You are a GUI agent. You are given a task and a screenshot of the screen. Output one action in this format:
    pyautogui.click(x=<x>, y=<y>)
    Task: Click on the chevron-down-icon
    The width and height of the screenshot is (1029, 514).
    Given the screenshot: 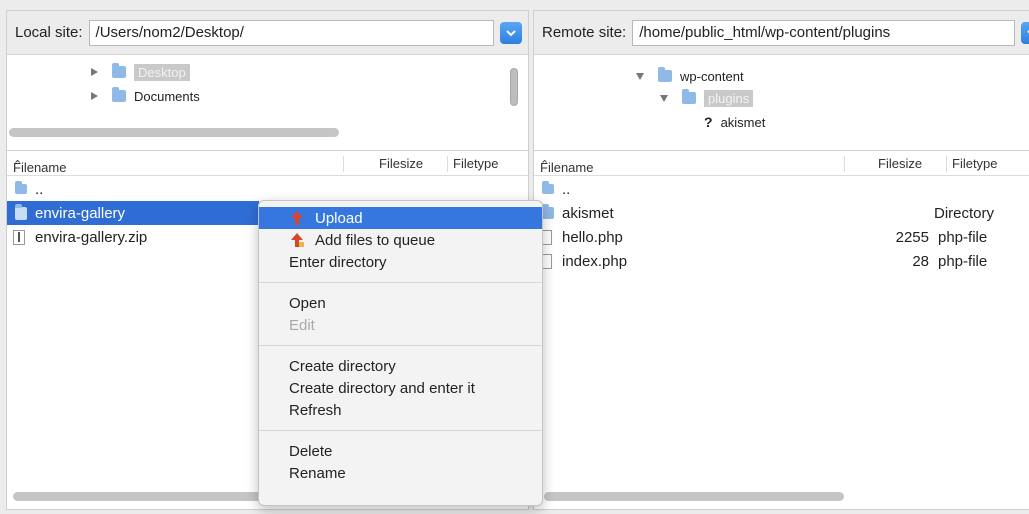 What is the action you would take?
    pyautogui.click(x=511, y=32)
    